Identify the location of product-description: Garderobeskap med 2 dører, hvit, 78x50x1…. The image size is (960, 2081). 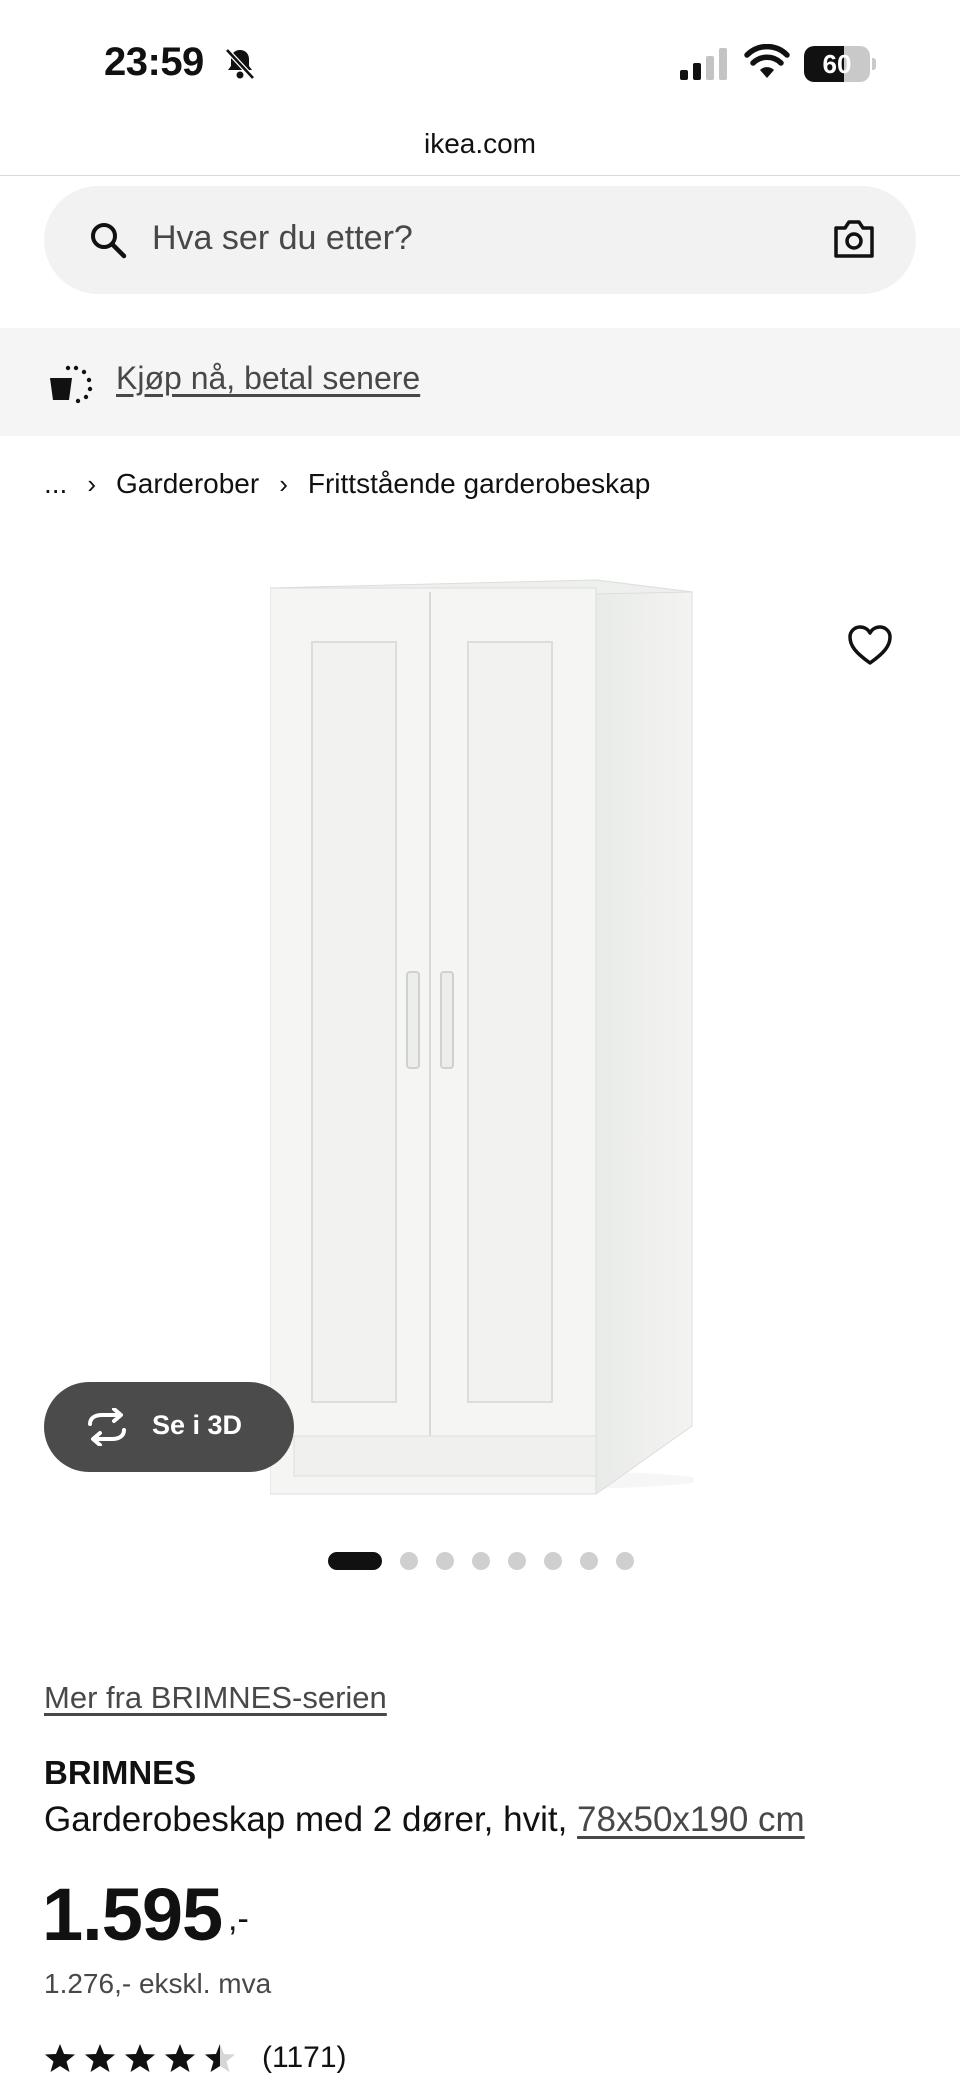
(424, 1820).